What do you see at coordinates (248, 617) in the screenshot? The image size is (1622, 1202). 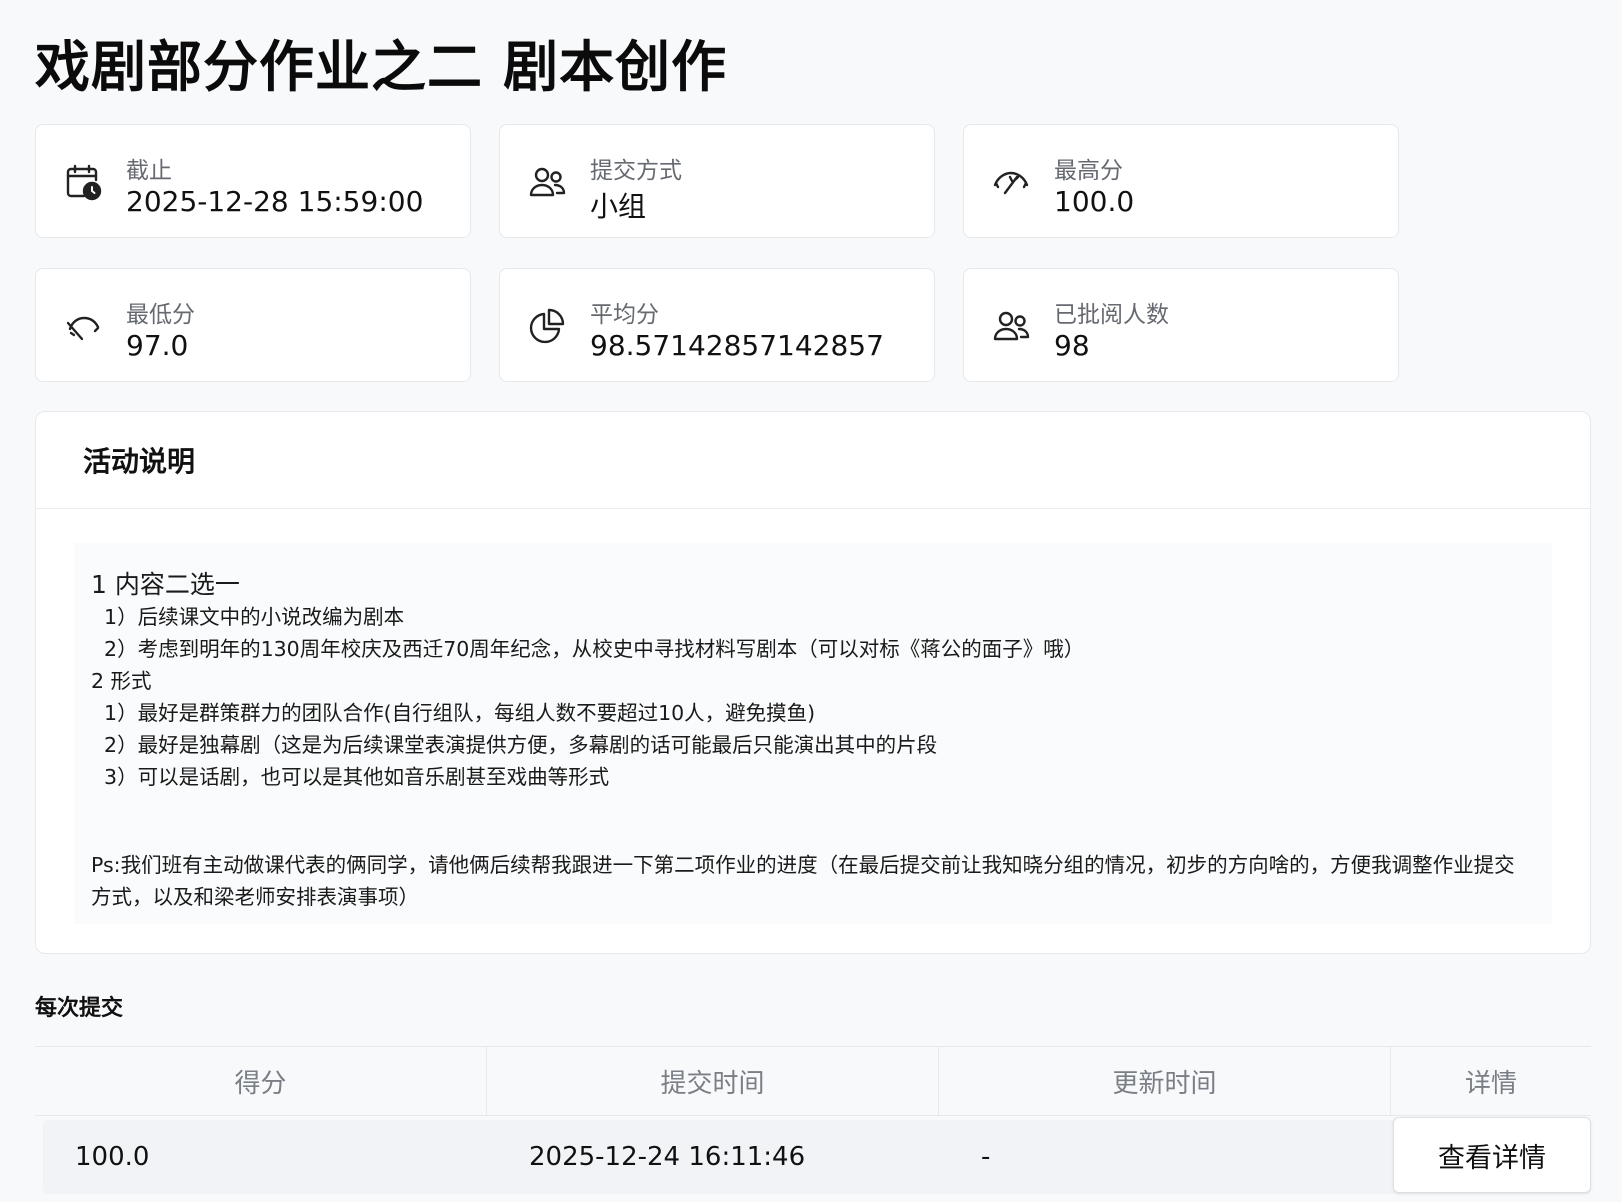 I see `description-line: 1）后续课文中的小说改编为剧本` at bounding box center [248, 617].